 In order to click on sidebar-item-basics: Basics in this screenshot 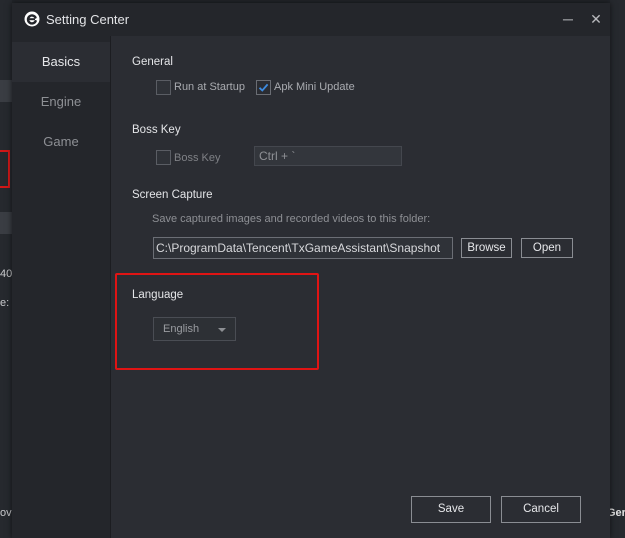, I will do `click(61, 62)`.